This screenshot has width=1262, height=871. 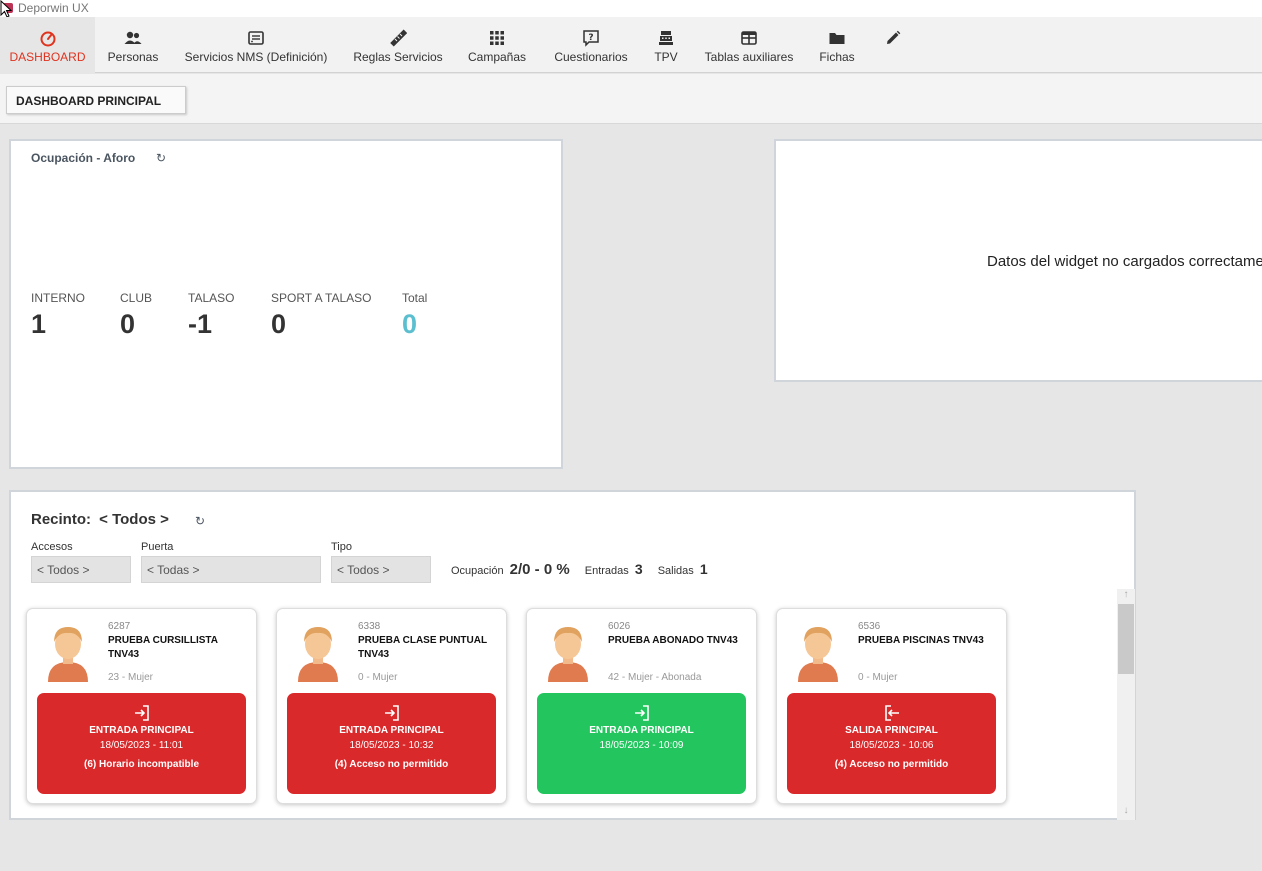 I want to click on menu-item-tablas-auxiliares: Tablas auxiliares, so click(x=749, y=45).